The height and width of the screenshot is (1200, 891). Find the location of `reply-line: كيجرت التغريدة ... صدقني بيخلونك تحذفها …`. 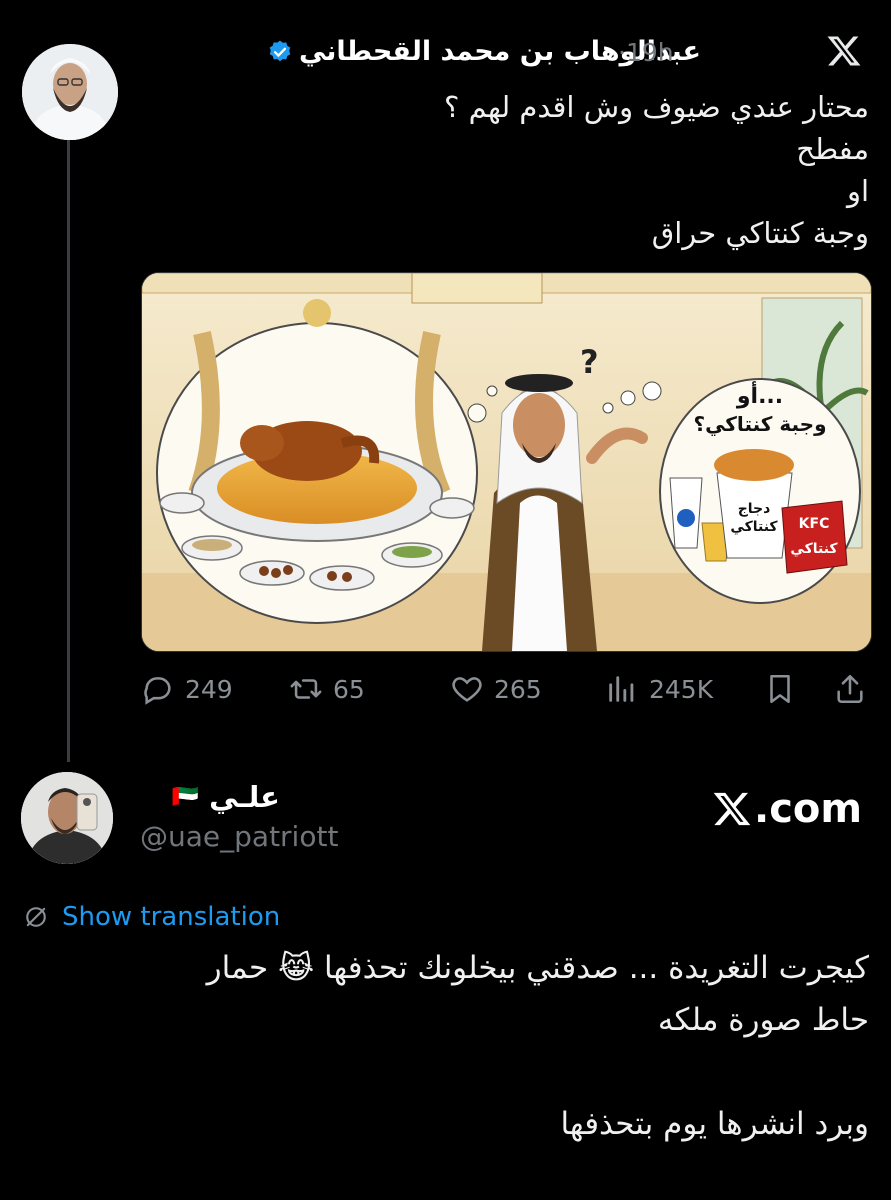

reply-line: كيجرت التغريدة ... صدقني بيخلونك تحذفها … is located at coordinates (537, 968).